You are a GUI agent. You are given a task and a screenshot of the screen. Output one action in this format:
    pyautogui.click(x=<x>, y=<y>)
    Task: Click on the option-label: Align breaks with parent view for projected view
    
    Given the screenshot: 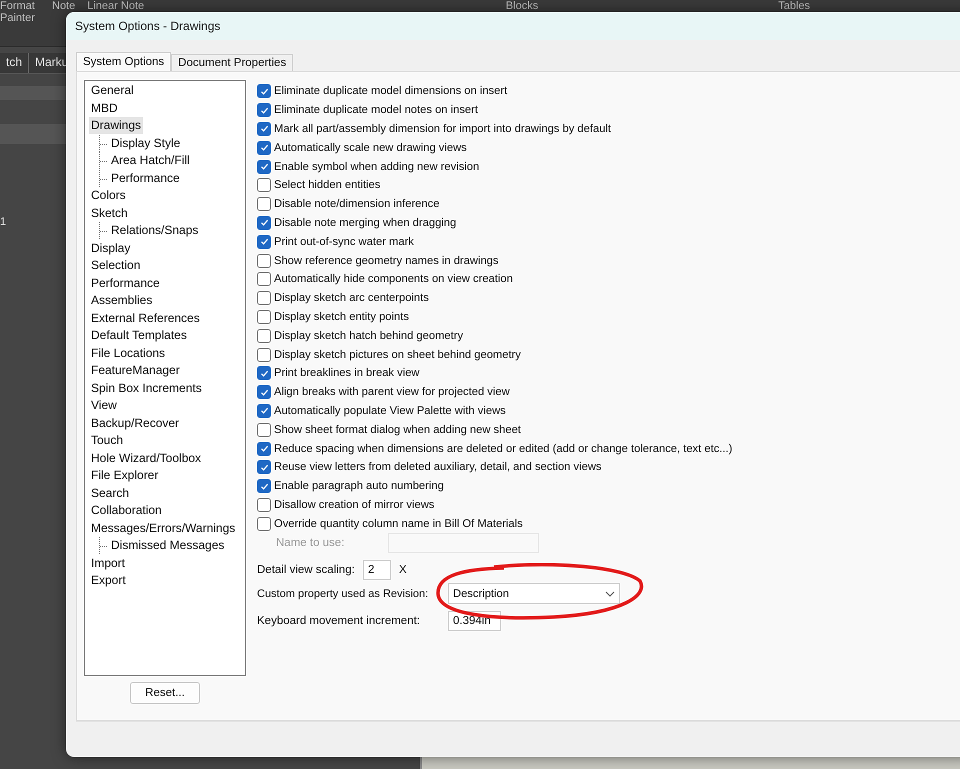 What is the action you would take?
    pyautogui.click(x=392, y=392)
    